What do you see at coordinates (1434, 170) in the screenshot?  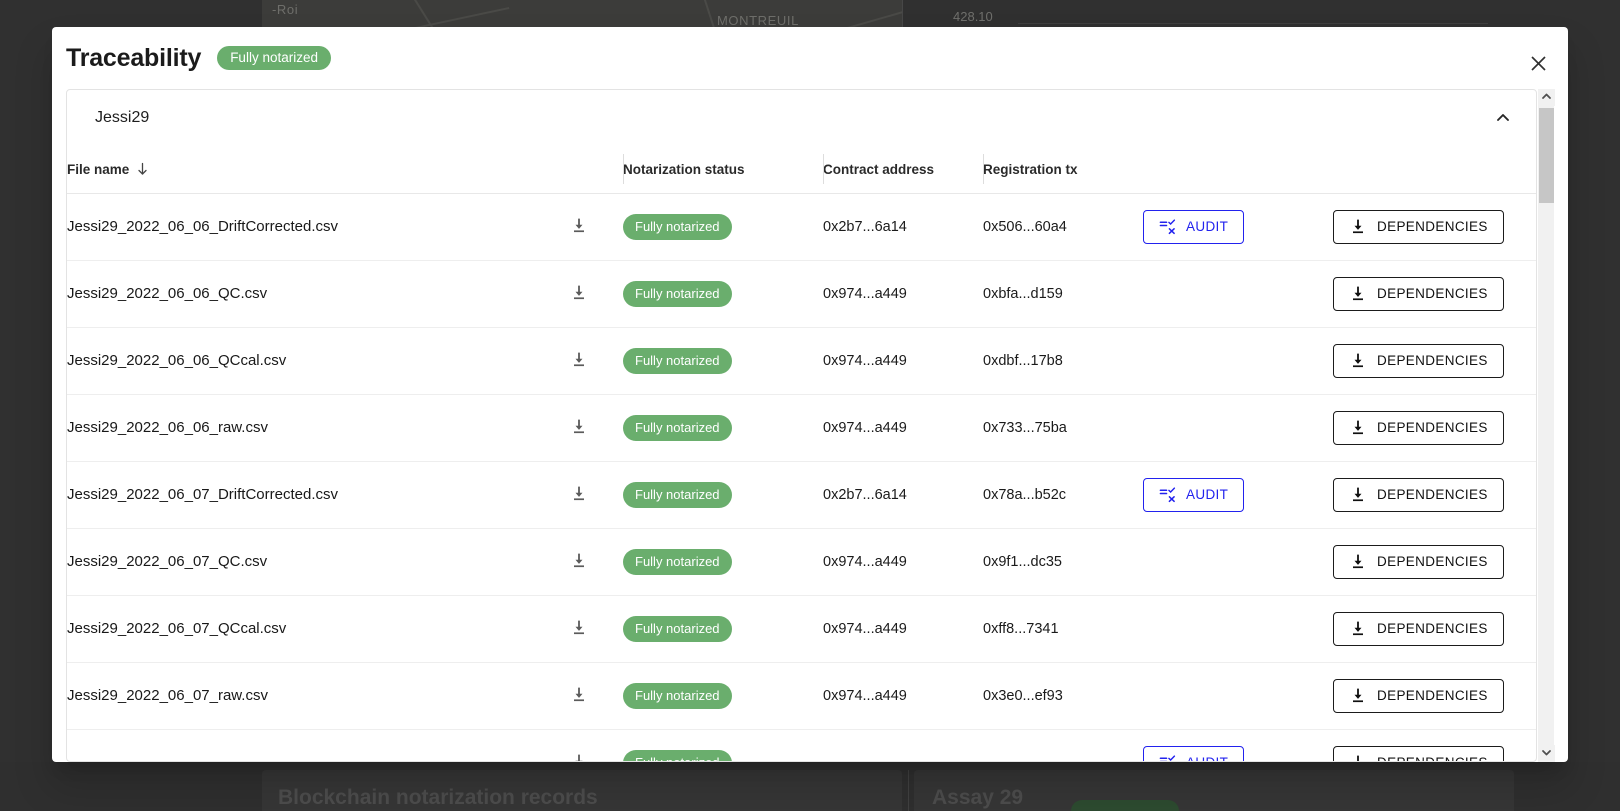 I see `column-header-dependencies` at bounding box center [1434, 170].